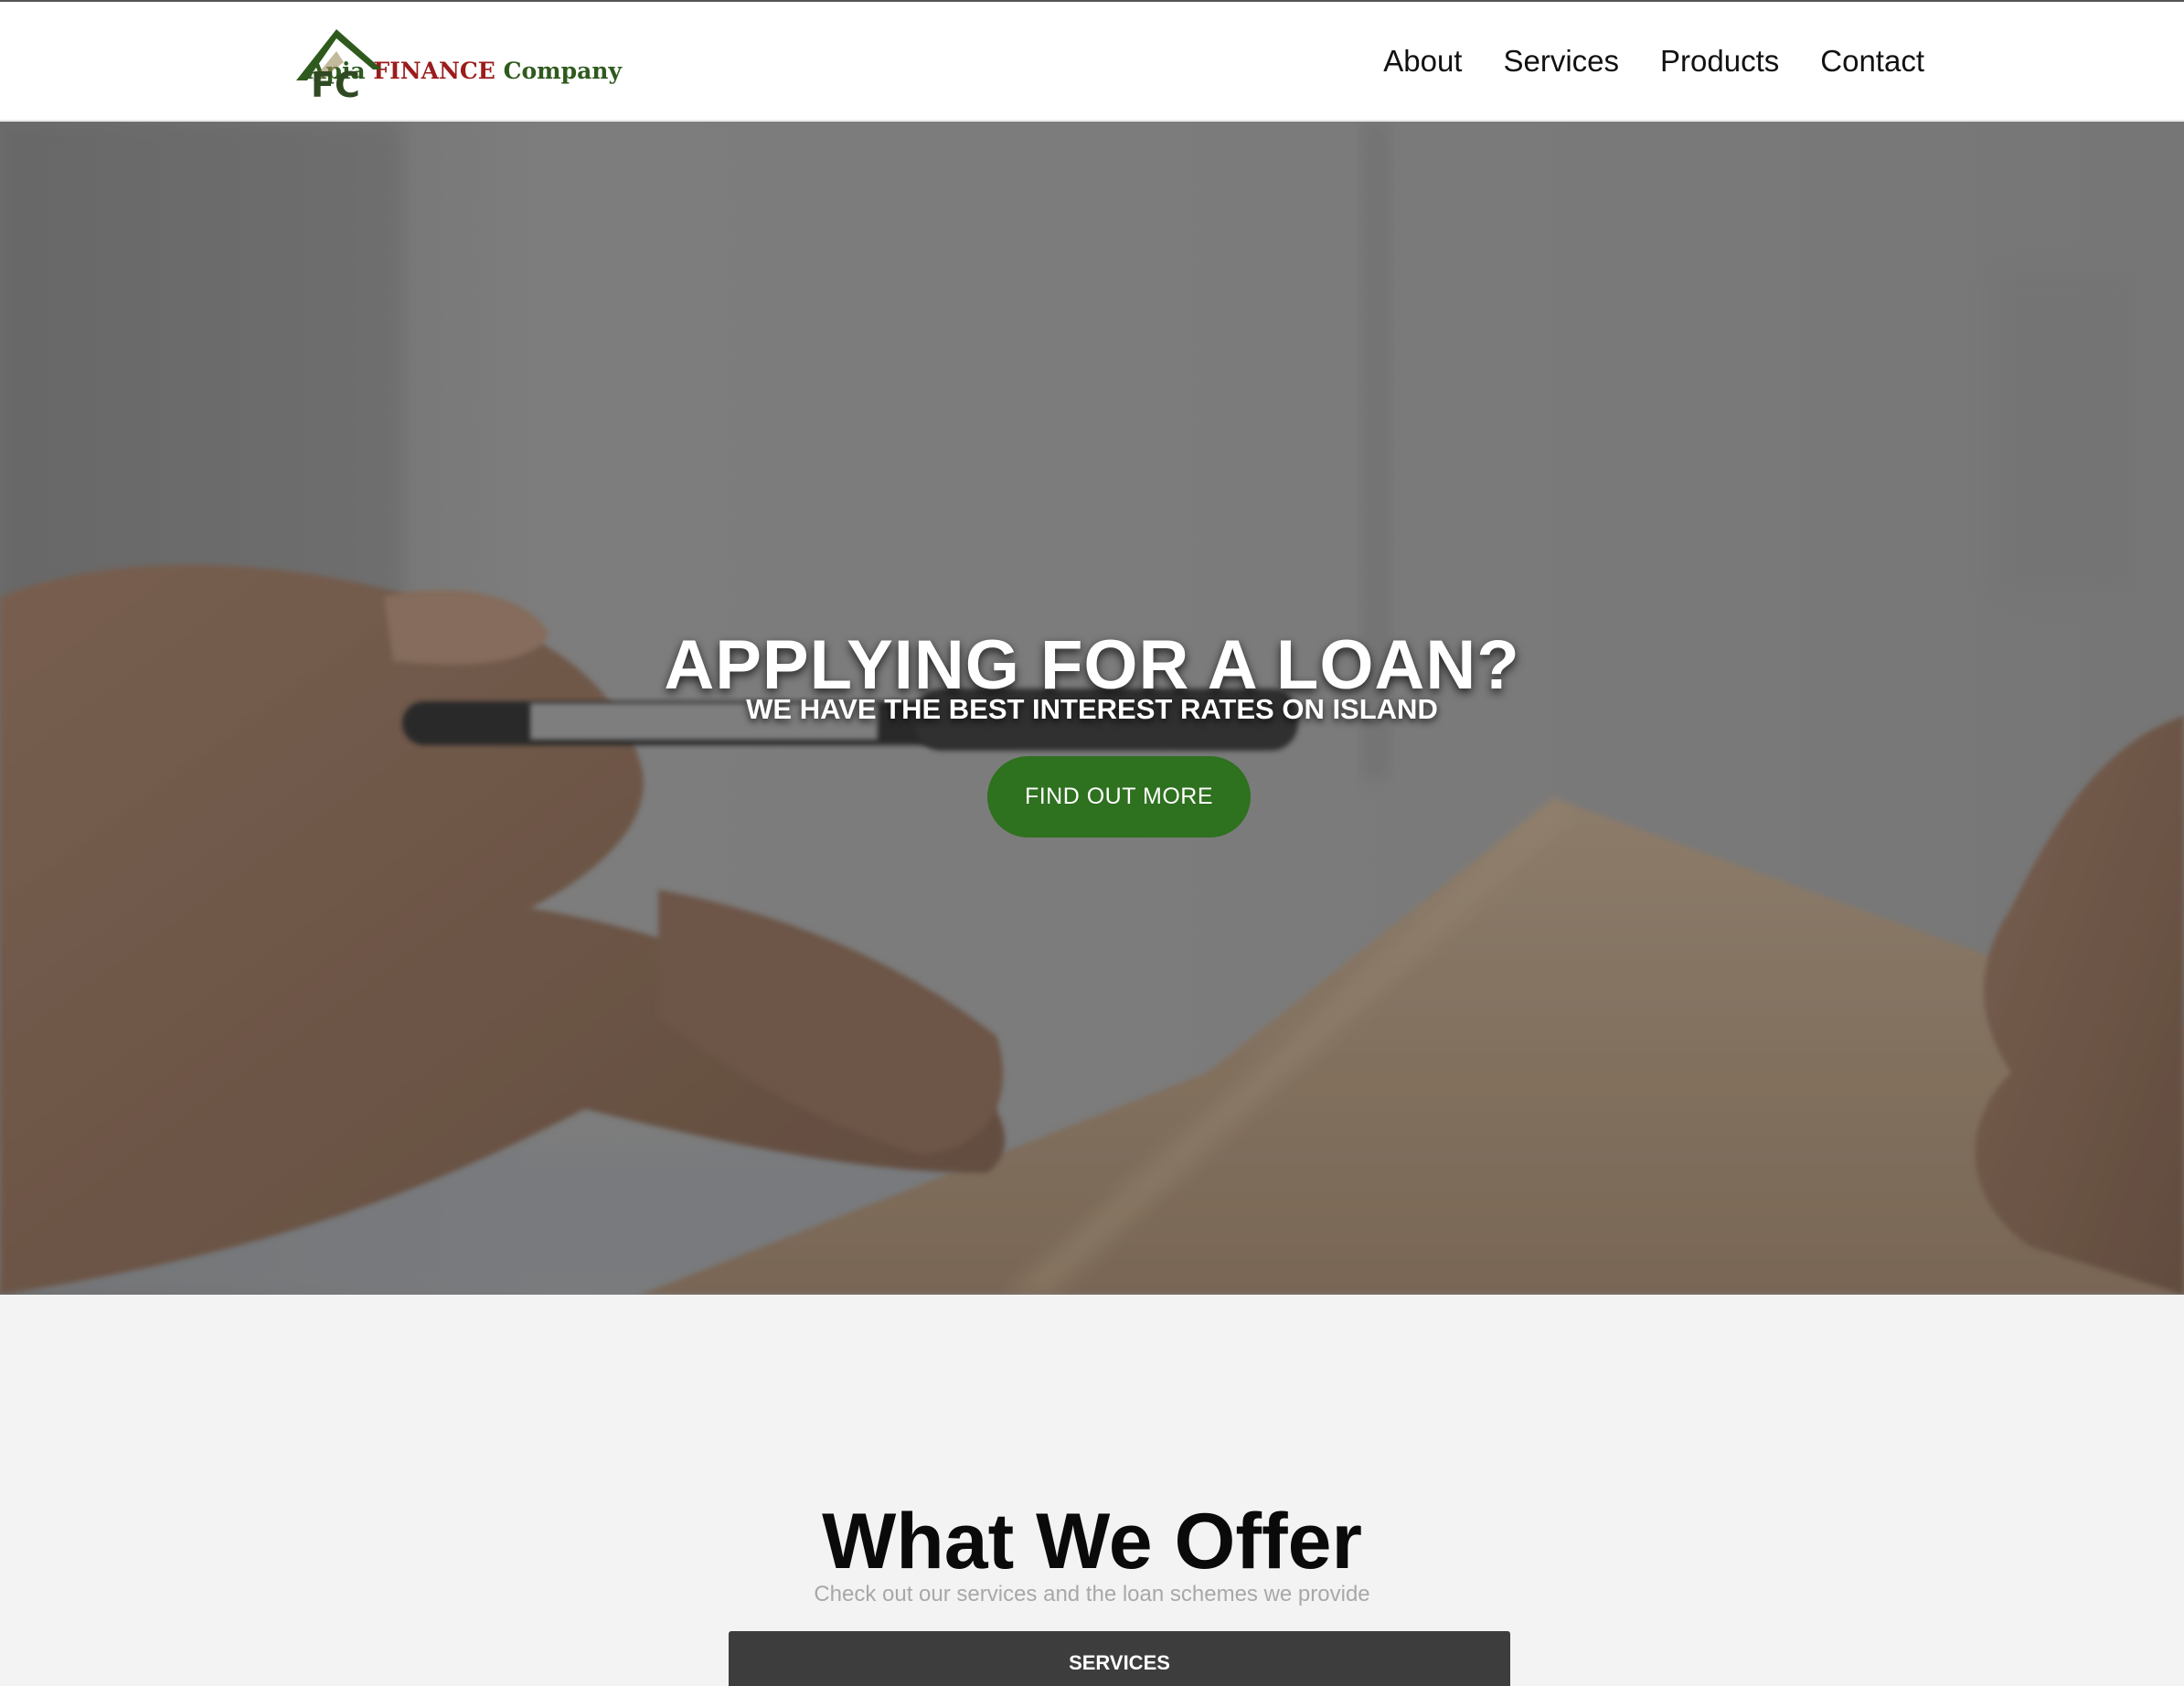  What do you see at coordinates (1422, 61) in the screenshot?
I see `nav-link-about: About` at bounding box center [1422, 61].